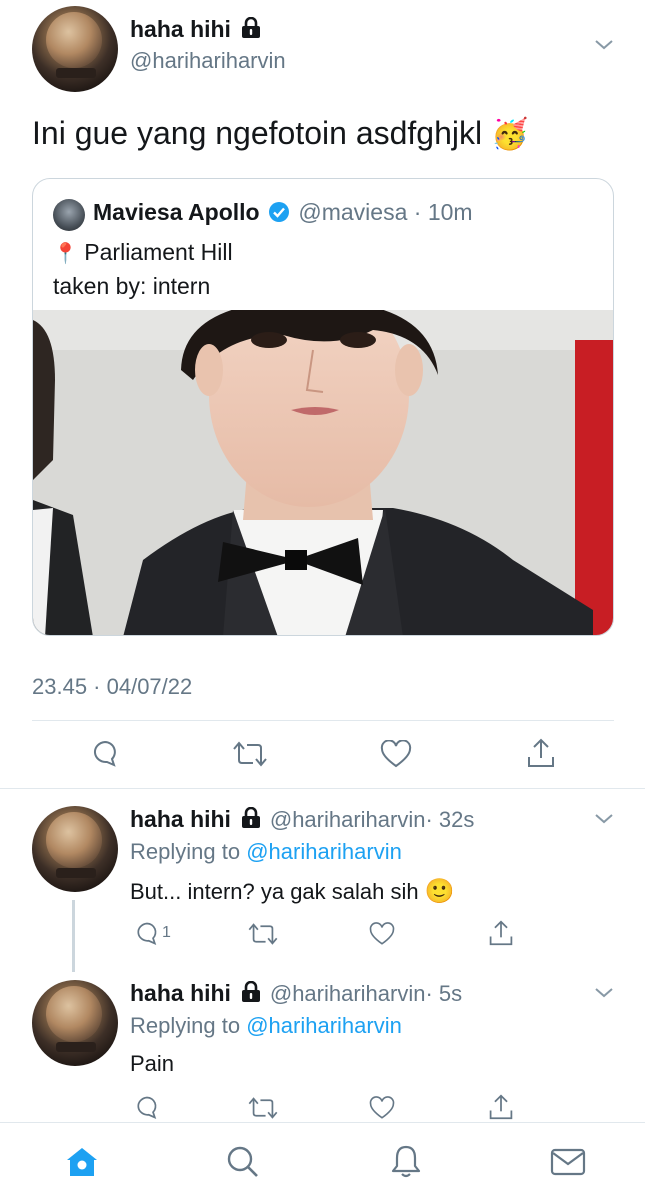 The width and height of the screenshot is (645, 1200). I want to click on author-name: haha hihi, so click(180, 29).